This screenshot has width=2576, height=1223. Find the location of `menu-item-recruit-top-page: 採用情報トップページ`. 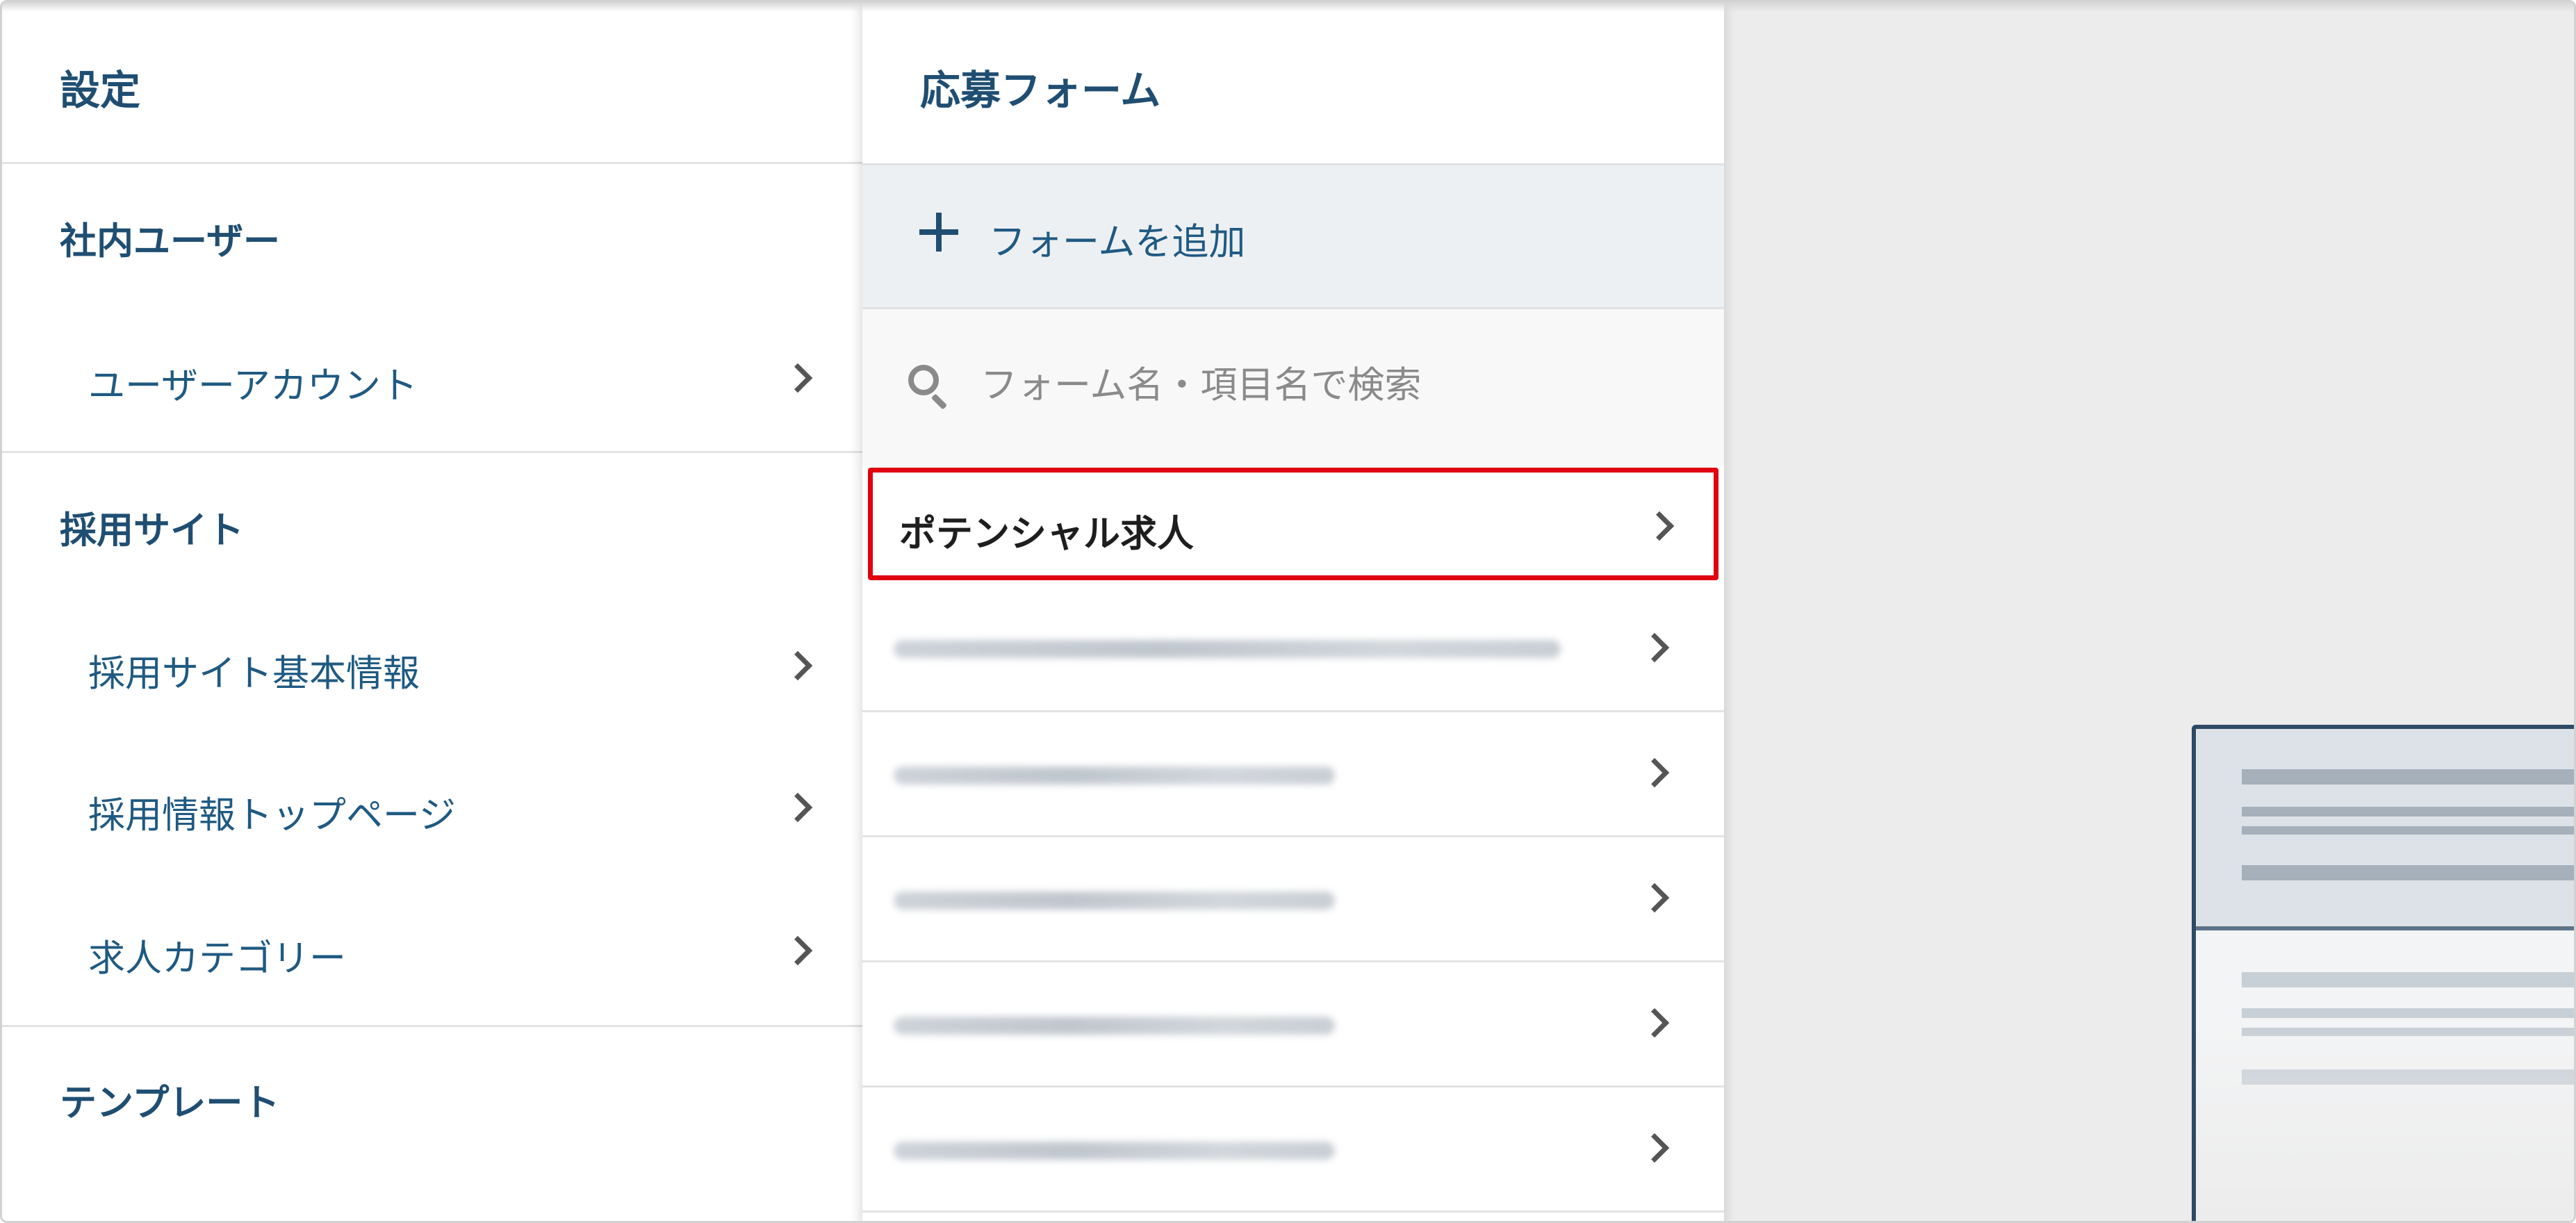

menu-item-recruit-top-page: 採用情報トップページ is located at coordinates (432, 806).